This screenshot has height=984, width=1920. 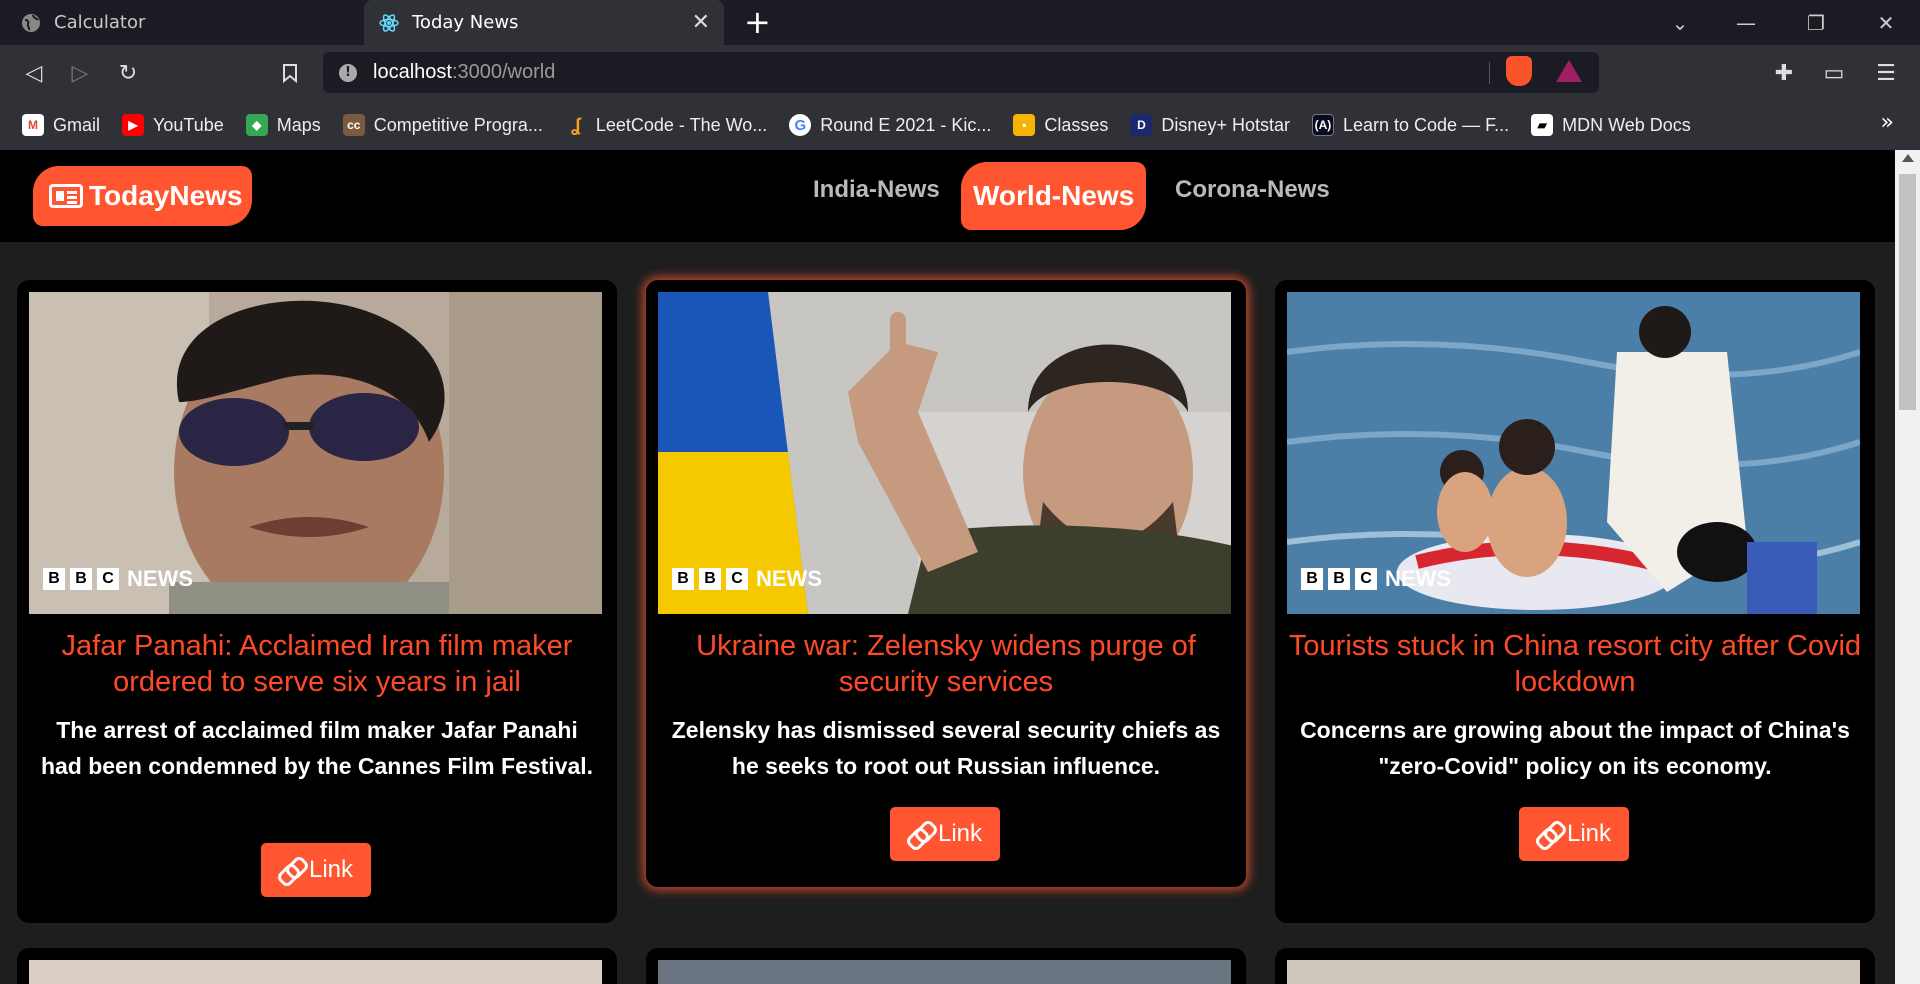 What do you see at coordinates (1908, 158) in the screenshot?
I see `scroll-up-arrow-icon` at bounding box center [1908, 158].